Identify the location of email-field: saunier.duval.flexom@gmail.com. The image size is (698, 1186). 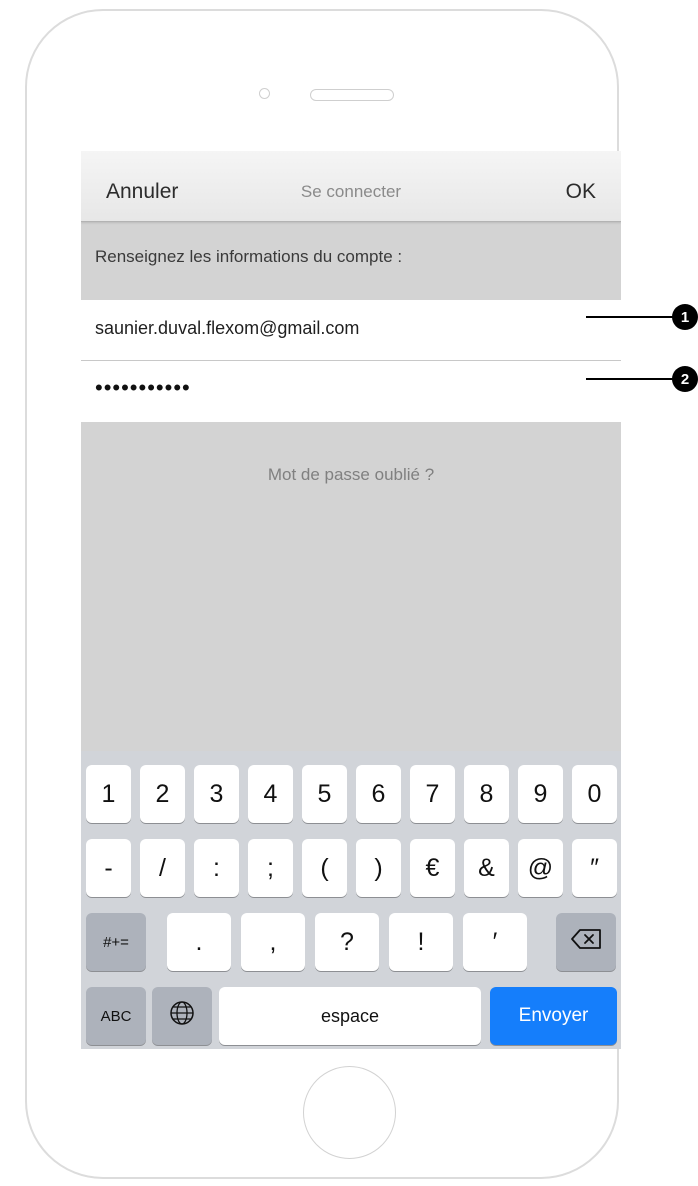
(351, 330).